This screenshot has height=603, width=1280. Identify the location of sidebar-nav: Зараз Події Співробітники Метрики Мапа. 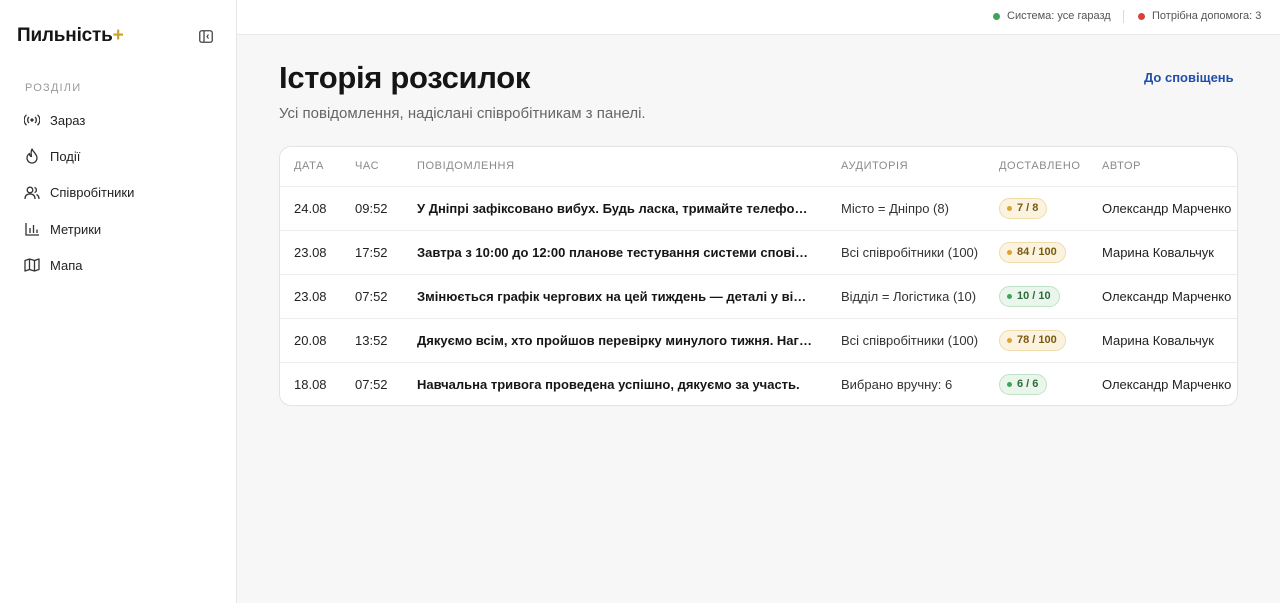
(118, 192).